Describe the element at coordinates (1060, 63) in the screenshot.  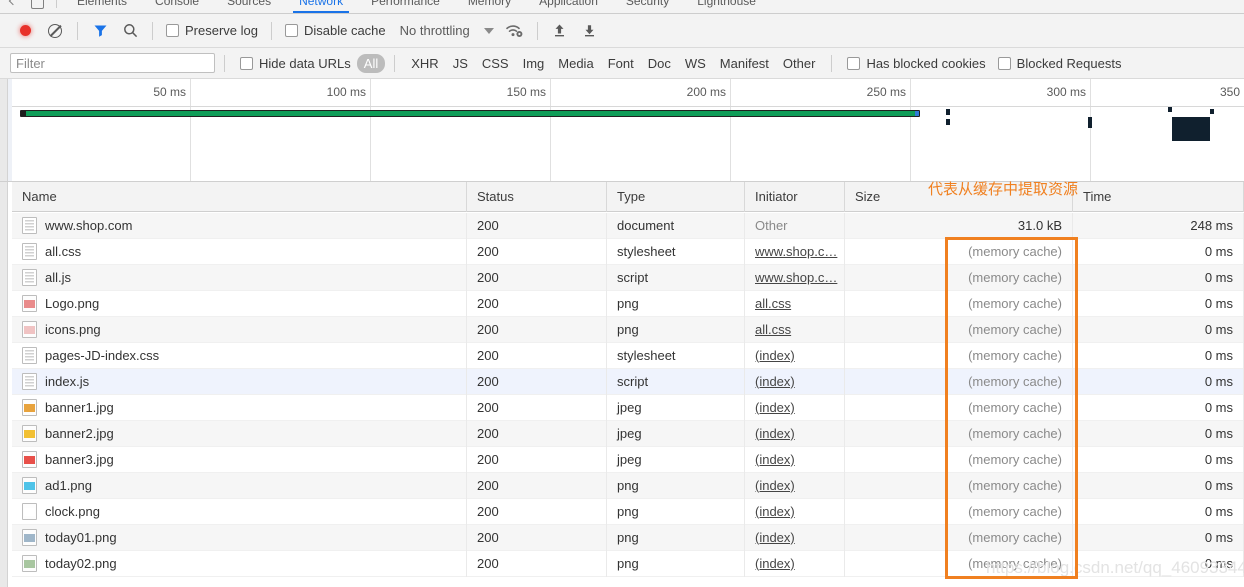
I see `blocked-requests-checkbox: Blocked Requests` at that location.